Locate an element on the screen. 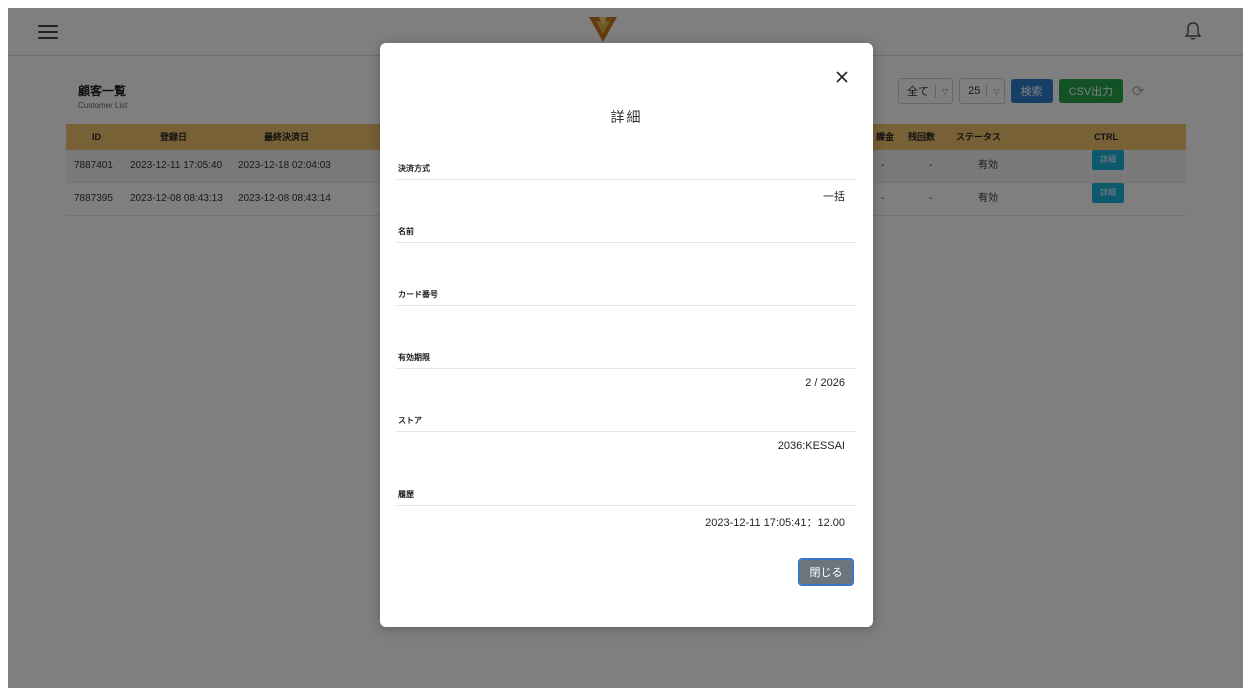 This screenshot has width=1243, height=688. field-value-history: 2023-12-11 17:05:41：12.00 is located at coordinates (775, 523).